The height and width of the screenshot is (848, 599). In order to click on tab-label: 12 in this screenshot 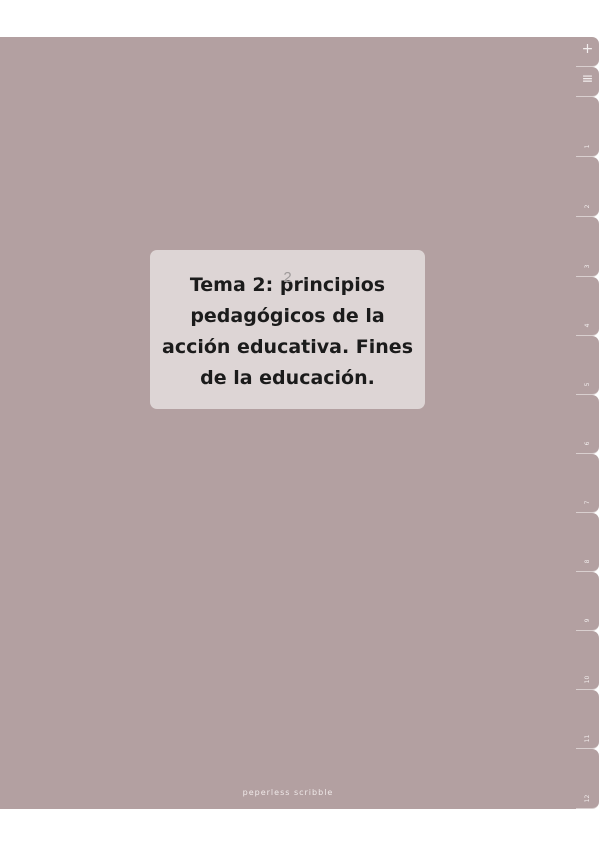, I will do `click(587, 798)`.